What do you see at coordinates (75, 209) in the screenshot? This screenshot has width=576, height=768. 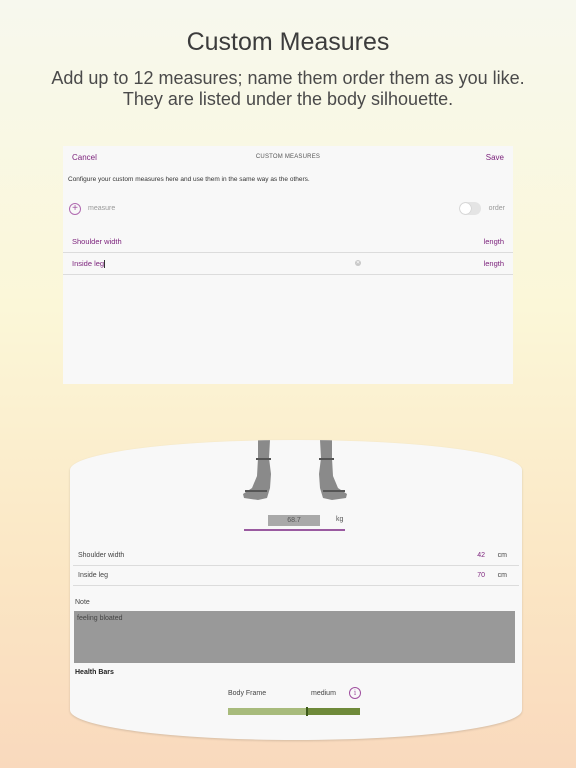 I see `add-icon: +` at bounding box center [75, 209].